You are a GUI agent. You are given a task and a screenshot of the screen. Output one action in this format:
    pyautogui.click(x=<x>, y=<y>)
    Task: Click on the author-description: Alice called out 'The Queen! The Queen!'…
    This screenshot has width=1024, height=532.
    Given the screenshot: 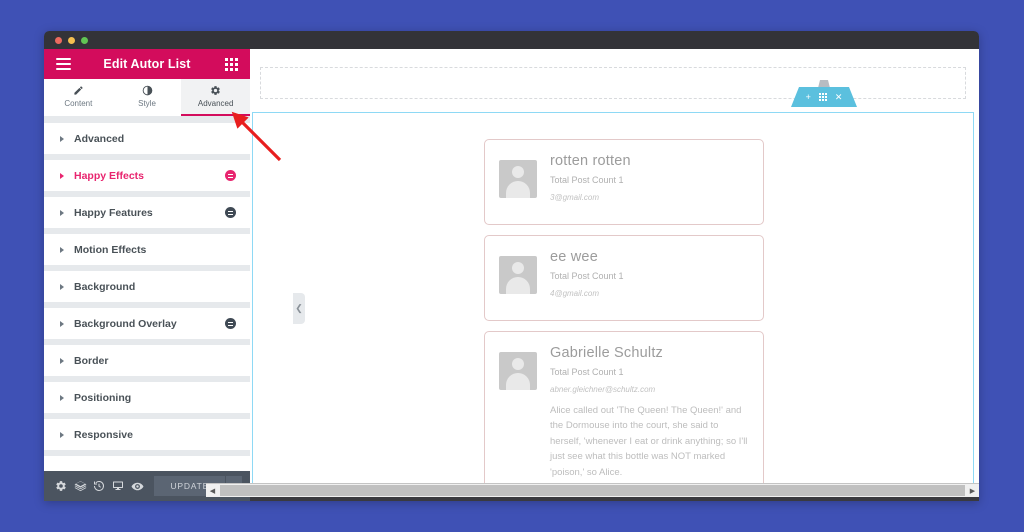 What is the action you would take?
    pyautogui.click(x=649, y=441)
    